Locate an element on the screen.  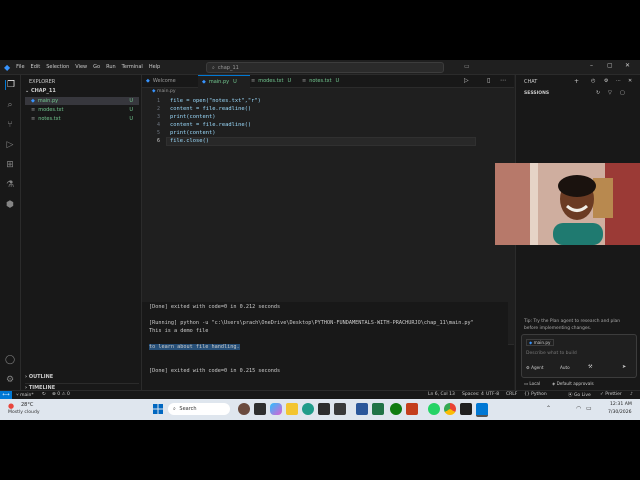
filter-icon: ▽ is located at coordinates (610, 93).